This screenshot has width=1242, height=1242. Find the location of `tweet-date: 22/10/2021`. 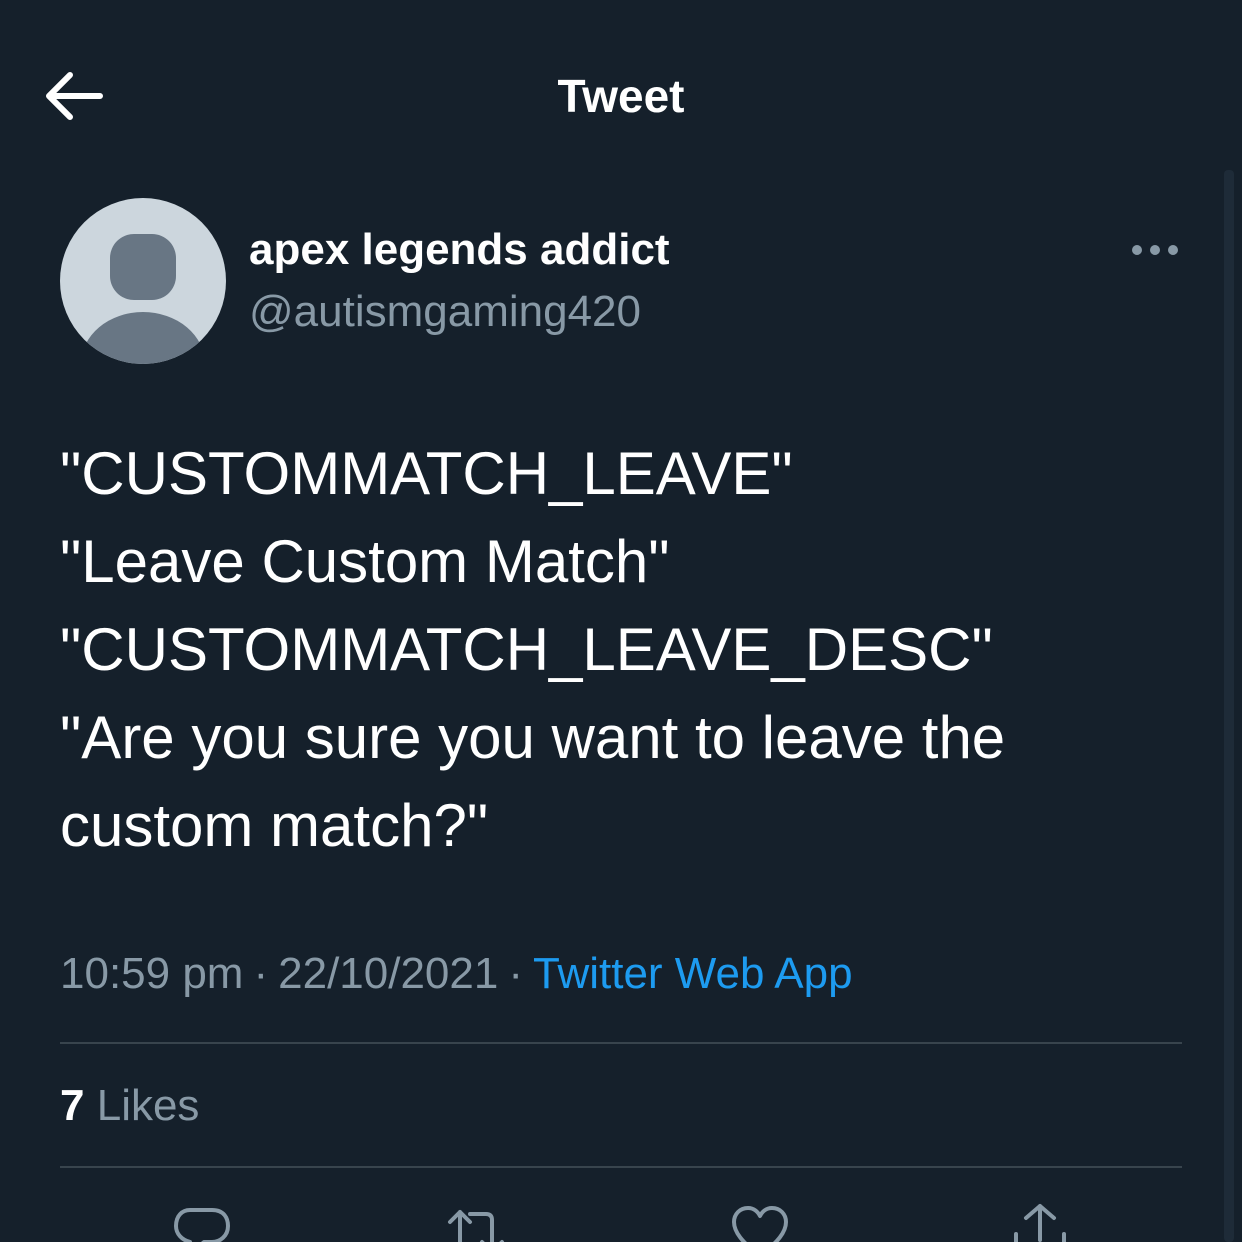

tweet-date: 22/10/2021 is located at coordinates (388, 973).